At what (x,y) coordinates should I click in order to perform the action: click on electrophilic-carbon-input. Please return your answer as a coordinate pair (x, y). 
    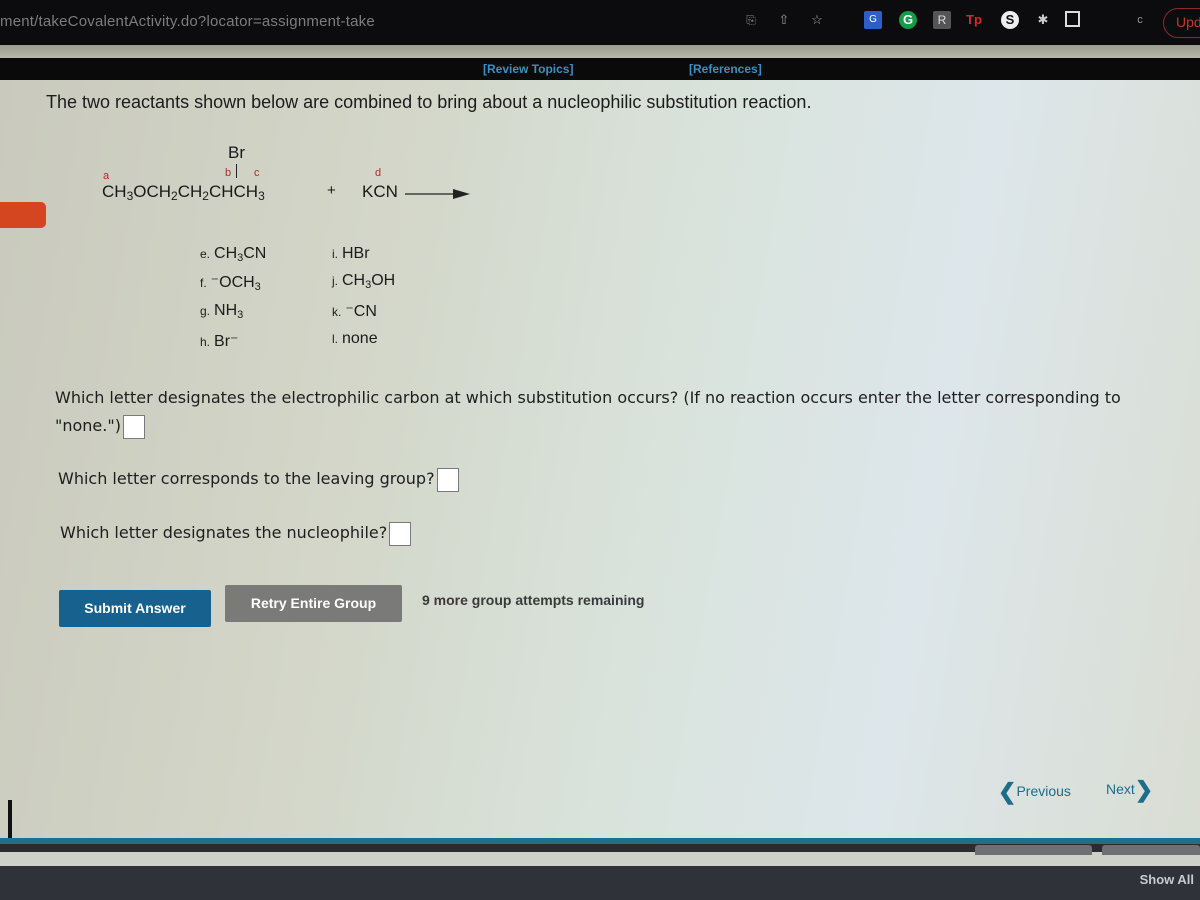
    Looking at the image, I should click on (133, 426).